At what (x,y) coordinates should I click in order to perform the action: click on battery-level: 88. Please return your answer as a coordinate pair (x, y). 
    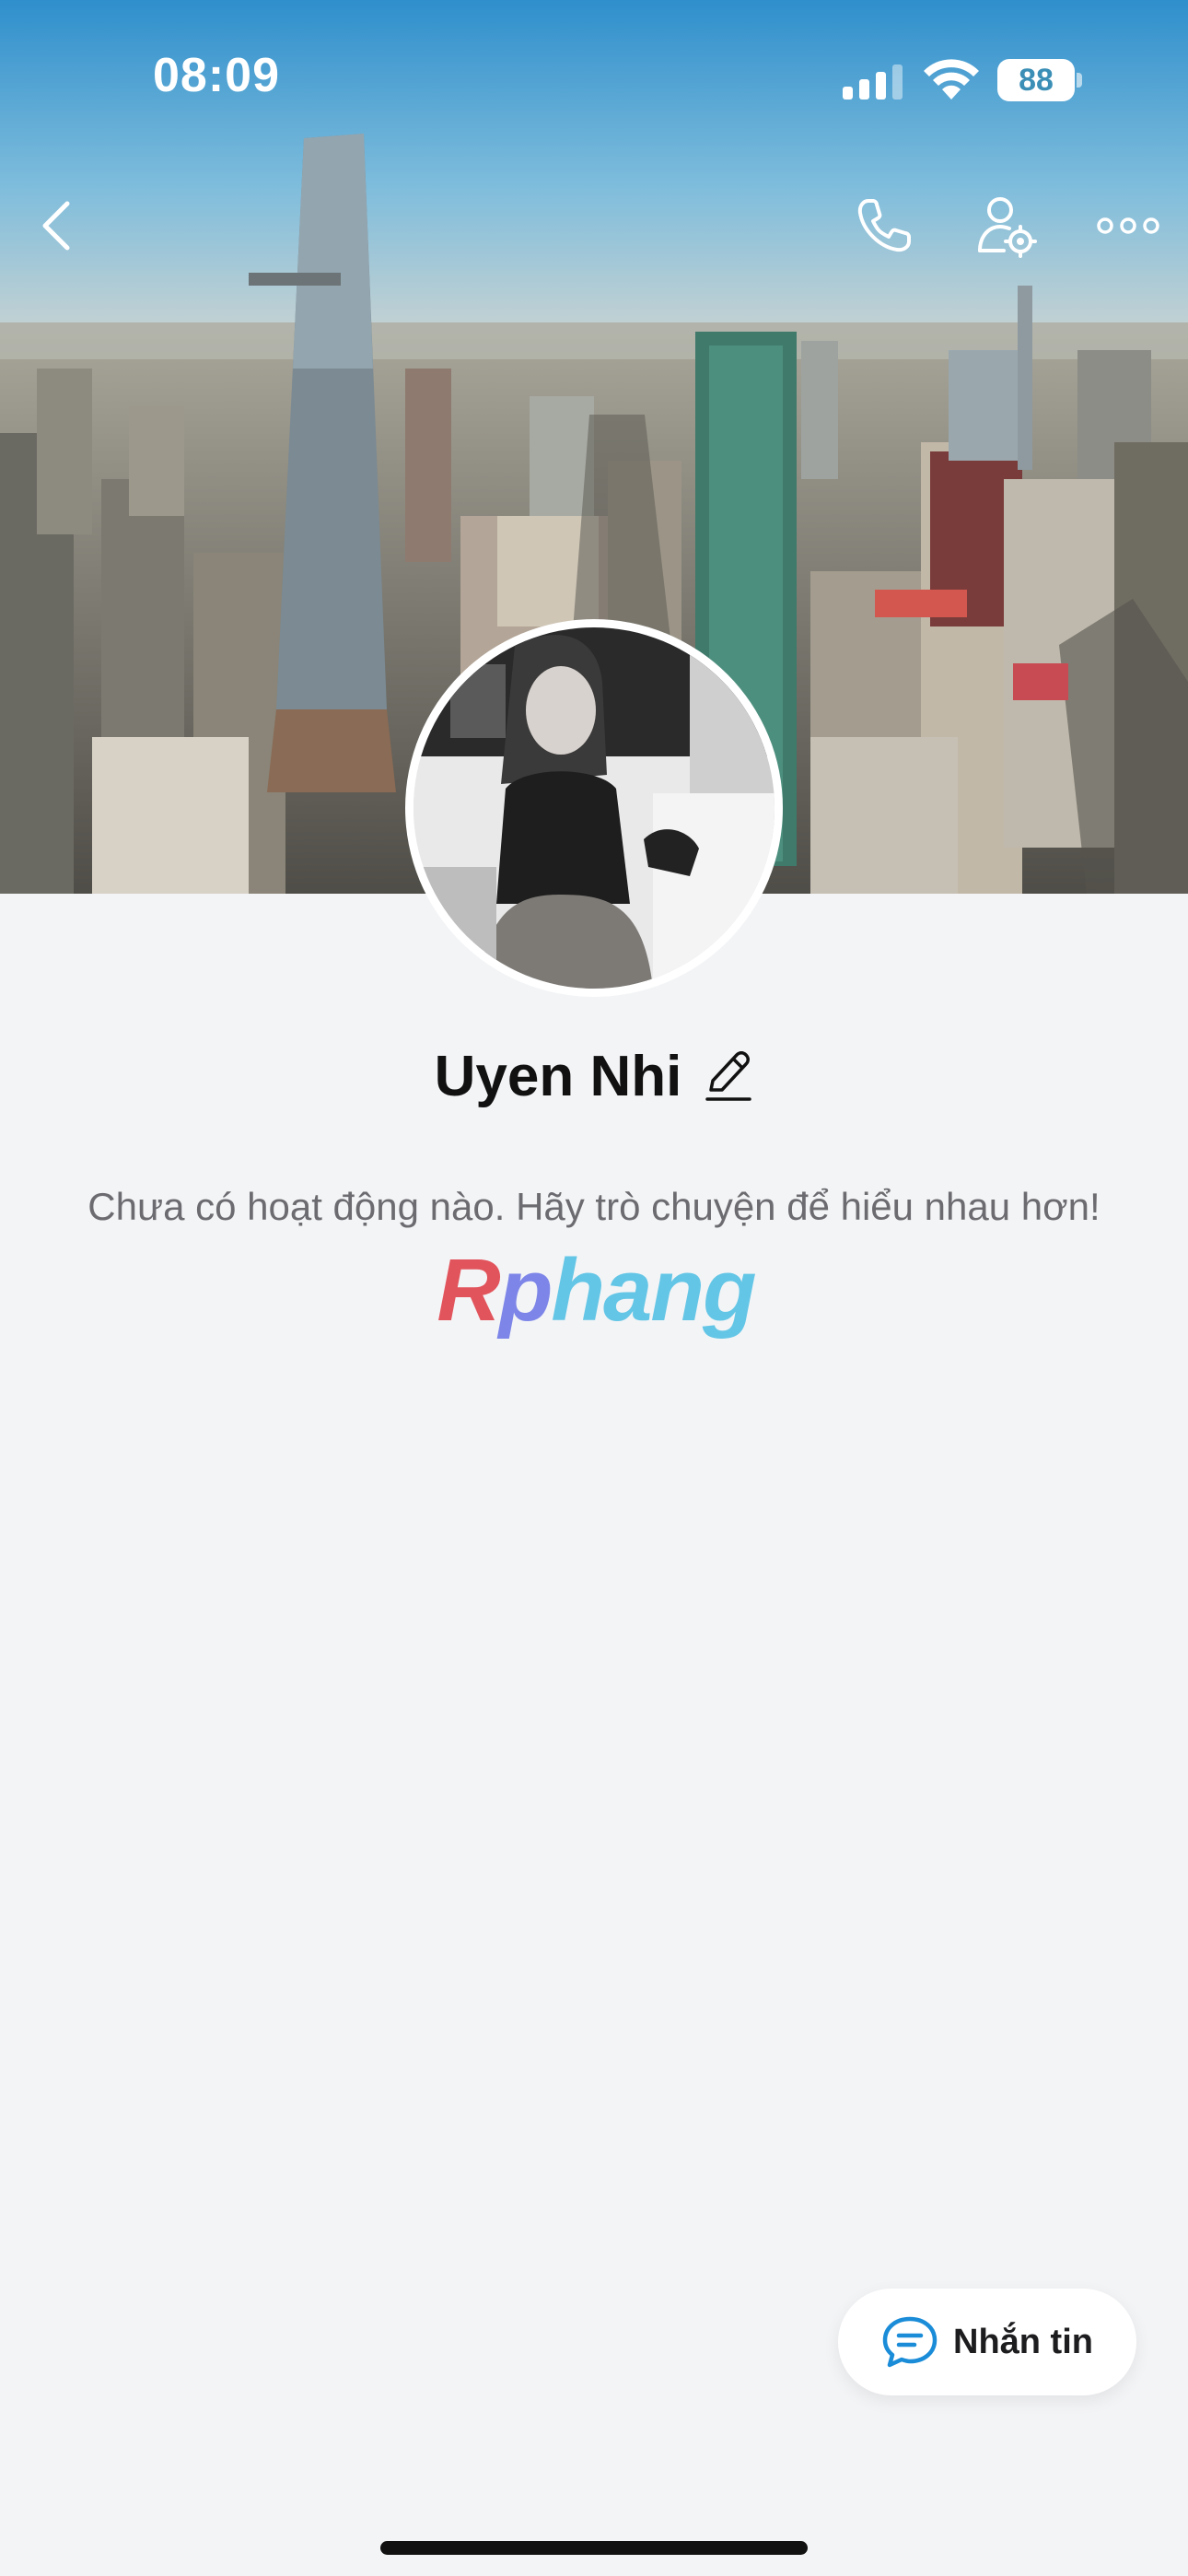
    Looking at the image, I should click on (1036, 80).